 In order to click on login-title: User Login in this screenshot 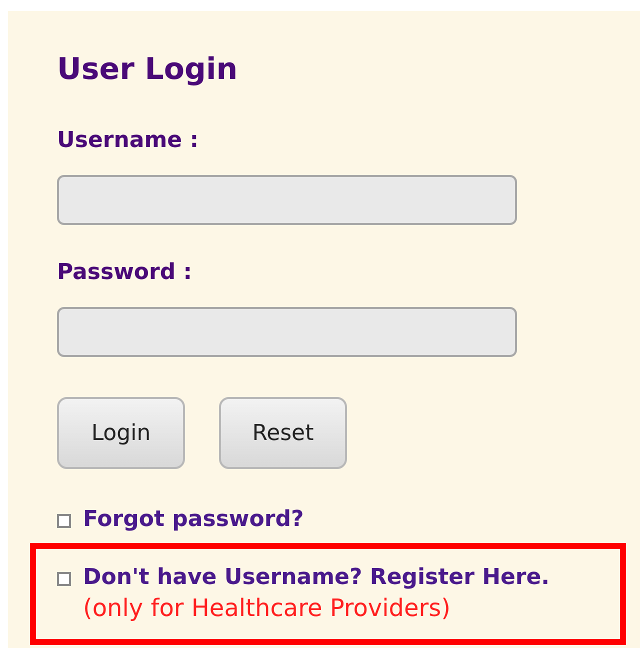, I will do `click(148, 70)`.